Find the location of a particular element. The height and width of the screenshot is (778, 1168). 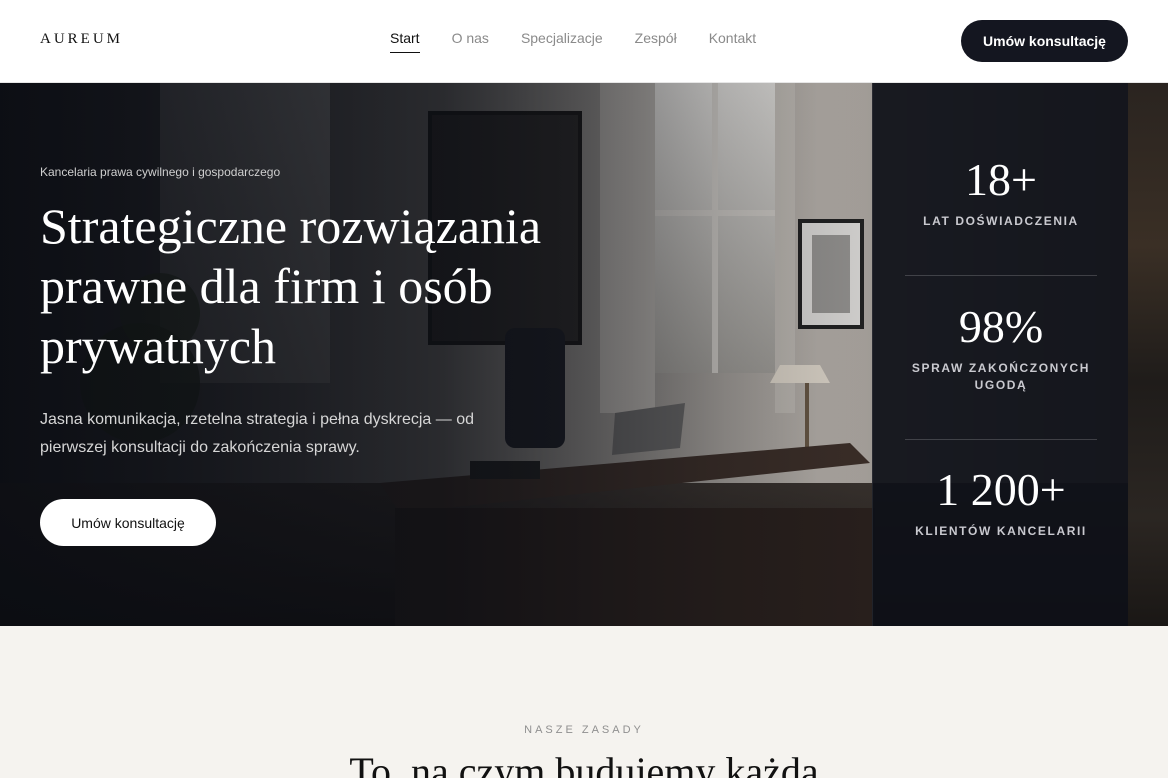

nav-item-specjalizacje: Specjalizacje is located at coordinates (562, 41).